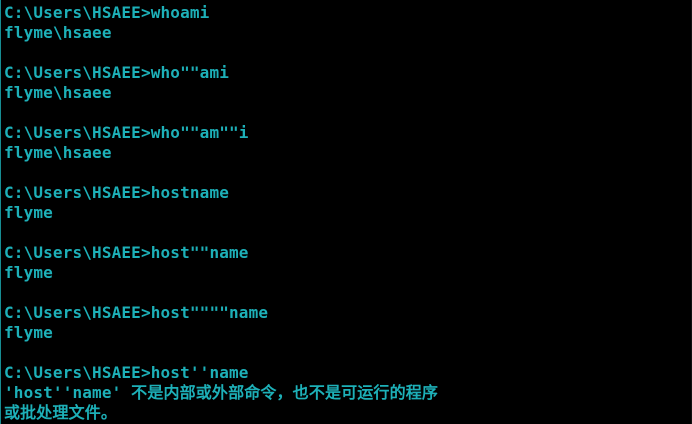 This screenshot has height=424, width=692. What do you see at coordinates (221, 392) in the screenshot?
I see `terminal-line-20: 'host''name' 不是内部或外部命令，也不是可运行的程序` at bounding box center [221, 392].